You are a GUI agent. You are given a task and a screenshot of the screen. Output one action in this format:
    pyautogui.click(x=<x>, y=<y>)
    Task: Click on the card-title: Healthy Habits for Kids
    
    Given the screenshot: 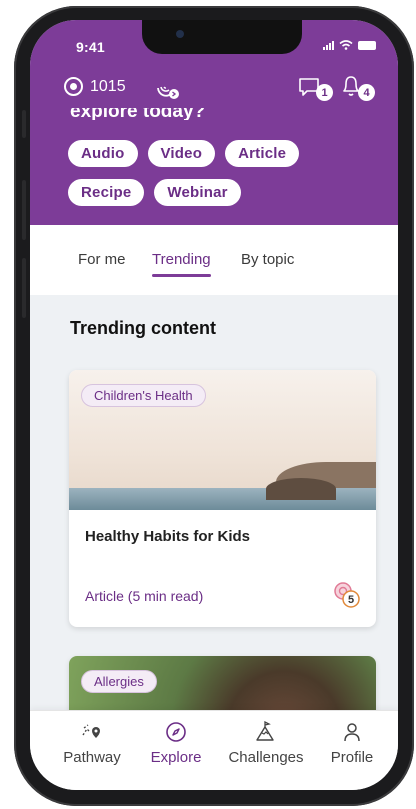 What is the action you would take?
    pyautogui.click(x=168, y=536)
    